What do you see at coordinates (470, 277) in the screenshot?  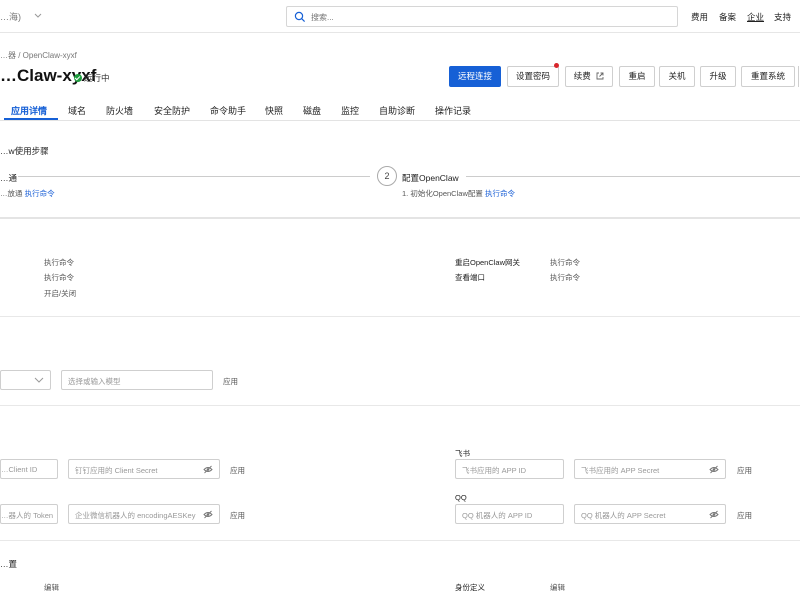 I see `view-port-label: 查看端口` at bounding box center [470, 277].